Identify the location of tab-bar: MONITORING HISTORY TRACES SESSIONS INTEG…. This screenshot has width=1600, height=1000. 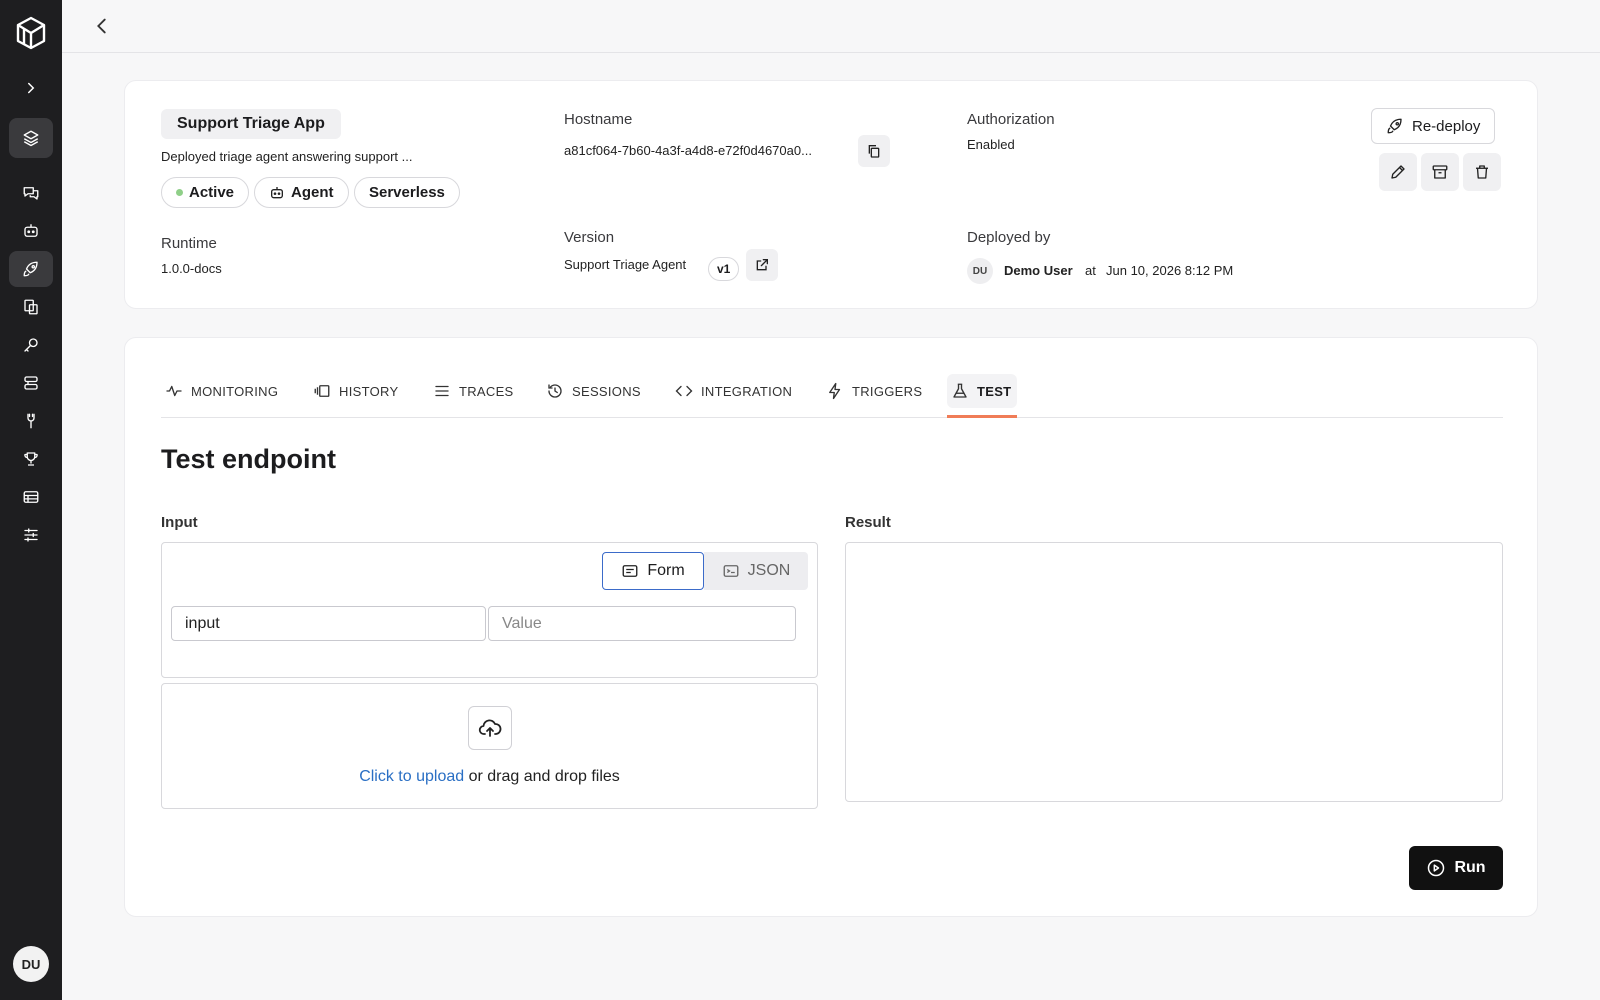
(832, 393).